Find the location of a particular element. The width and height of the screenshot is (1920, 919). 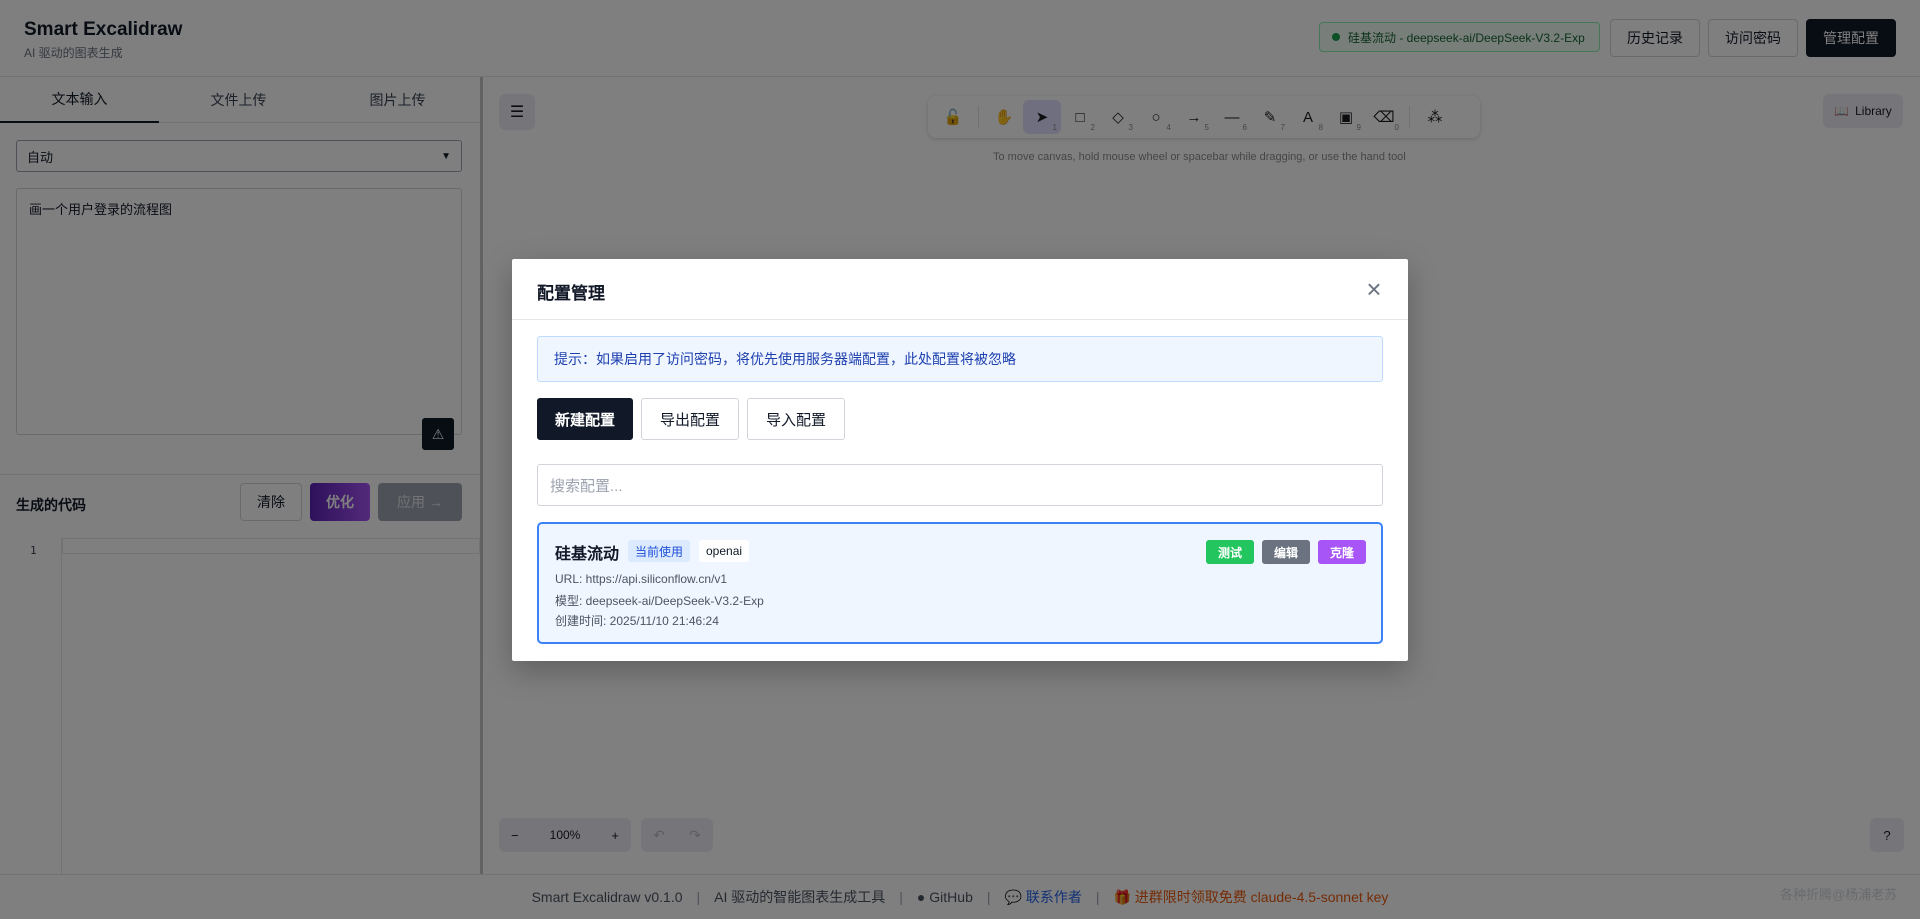

modal-title: 配置管理 is located at coordinates (571, 293).